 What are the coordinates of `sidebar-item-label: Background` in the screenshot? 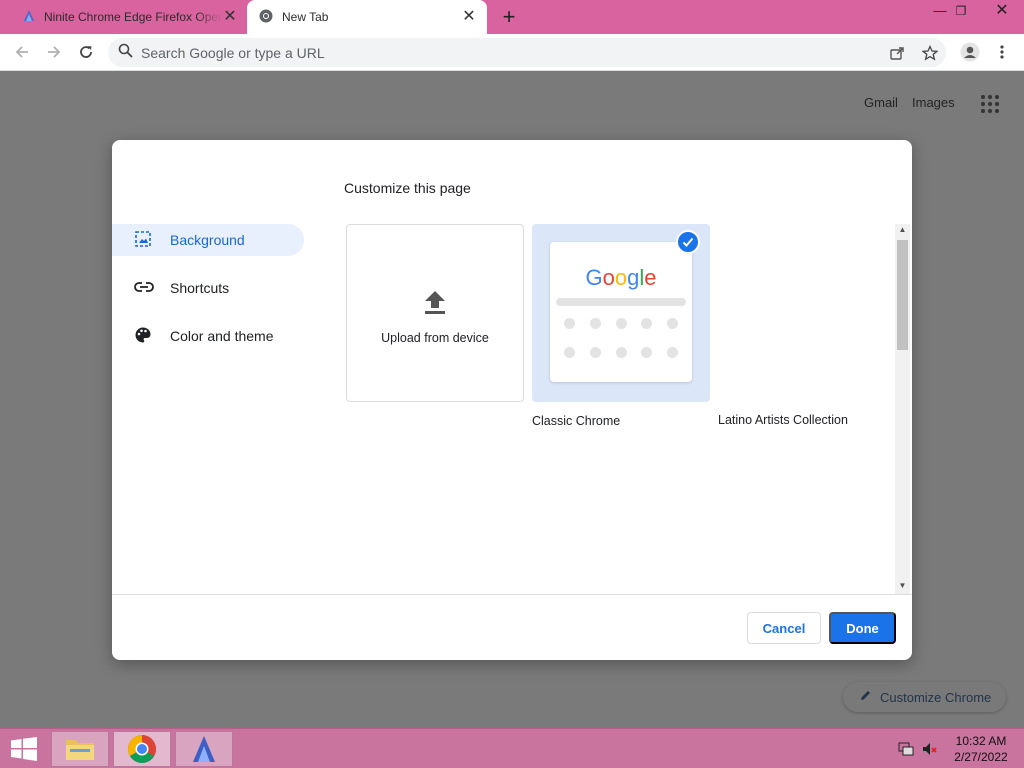 It's located at (207, 240).